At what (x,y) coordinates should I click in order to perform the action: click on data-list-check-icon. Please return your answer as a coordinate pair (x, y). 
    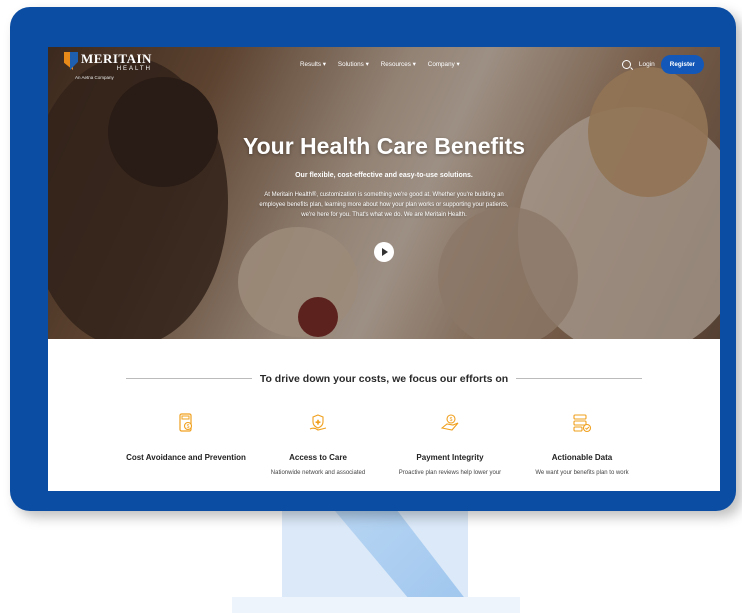
    Looking at the image, I should click on (582, 423).